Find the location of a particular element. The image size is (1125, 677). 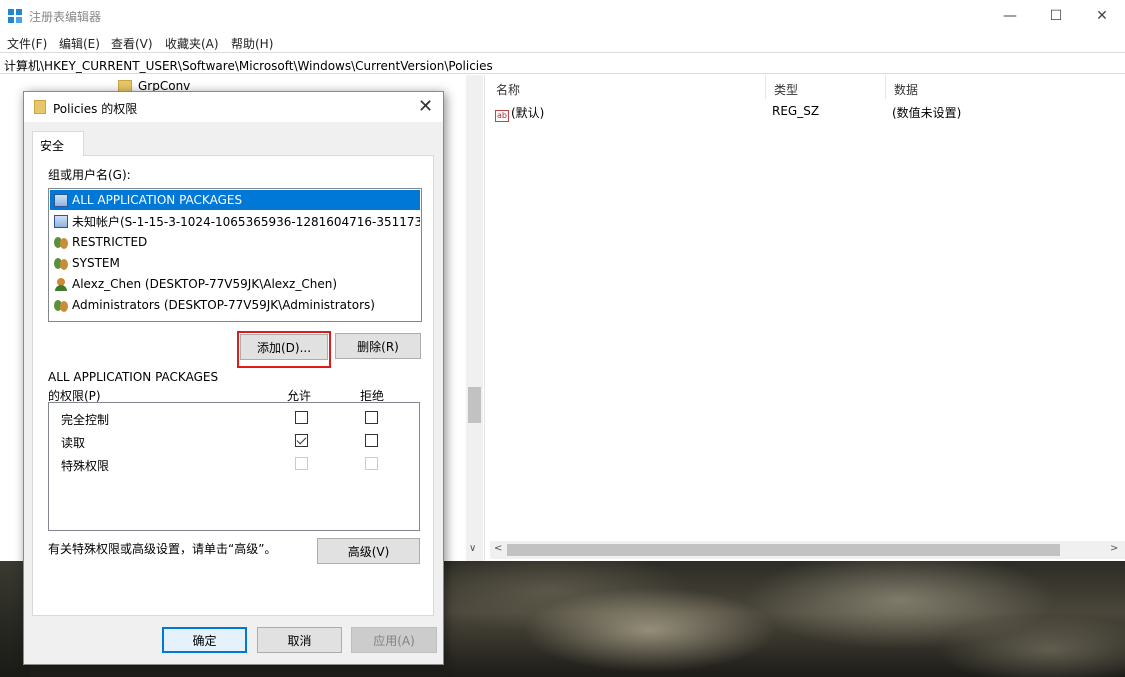

menu-help: 帮助(H) is located at coordinates (252, 43).